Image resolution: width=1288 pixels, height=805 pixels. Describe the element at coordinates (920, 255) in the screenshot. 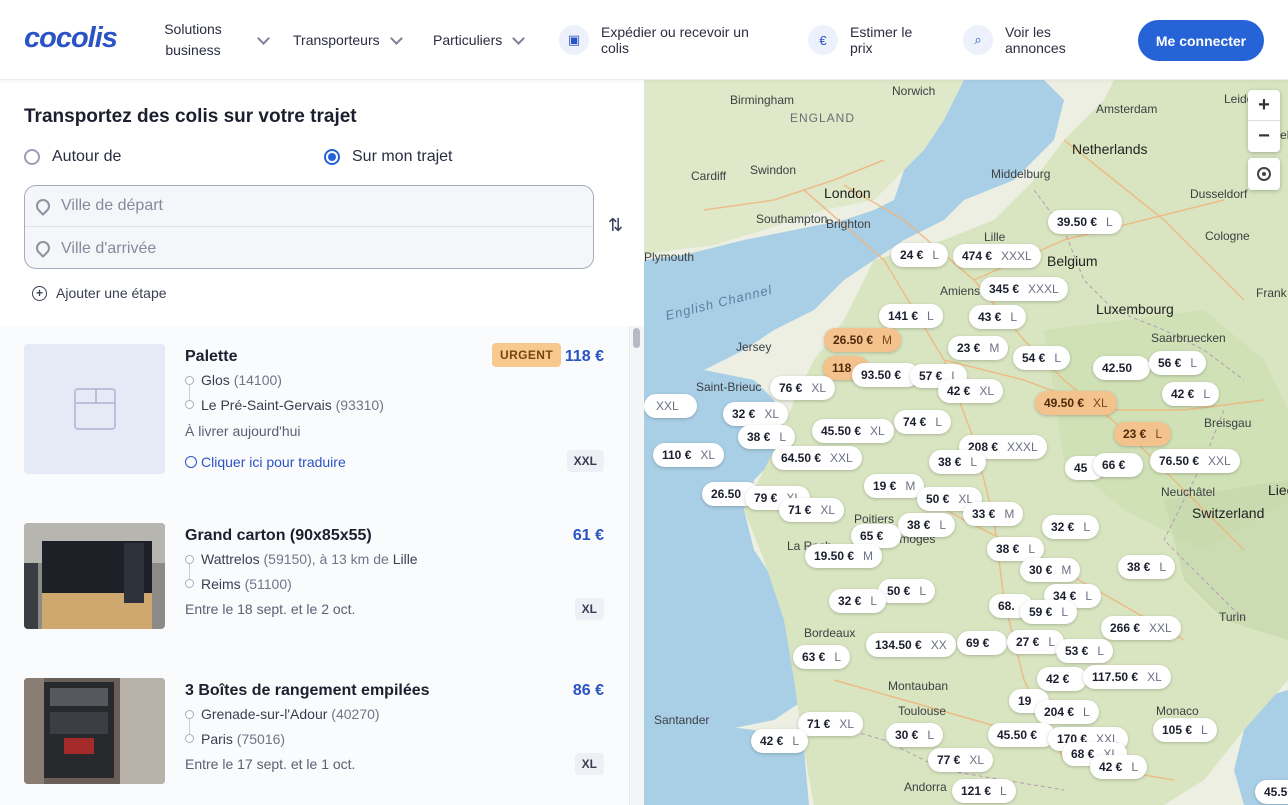

I see `map-price-chip: 24 € L` at that location.